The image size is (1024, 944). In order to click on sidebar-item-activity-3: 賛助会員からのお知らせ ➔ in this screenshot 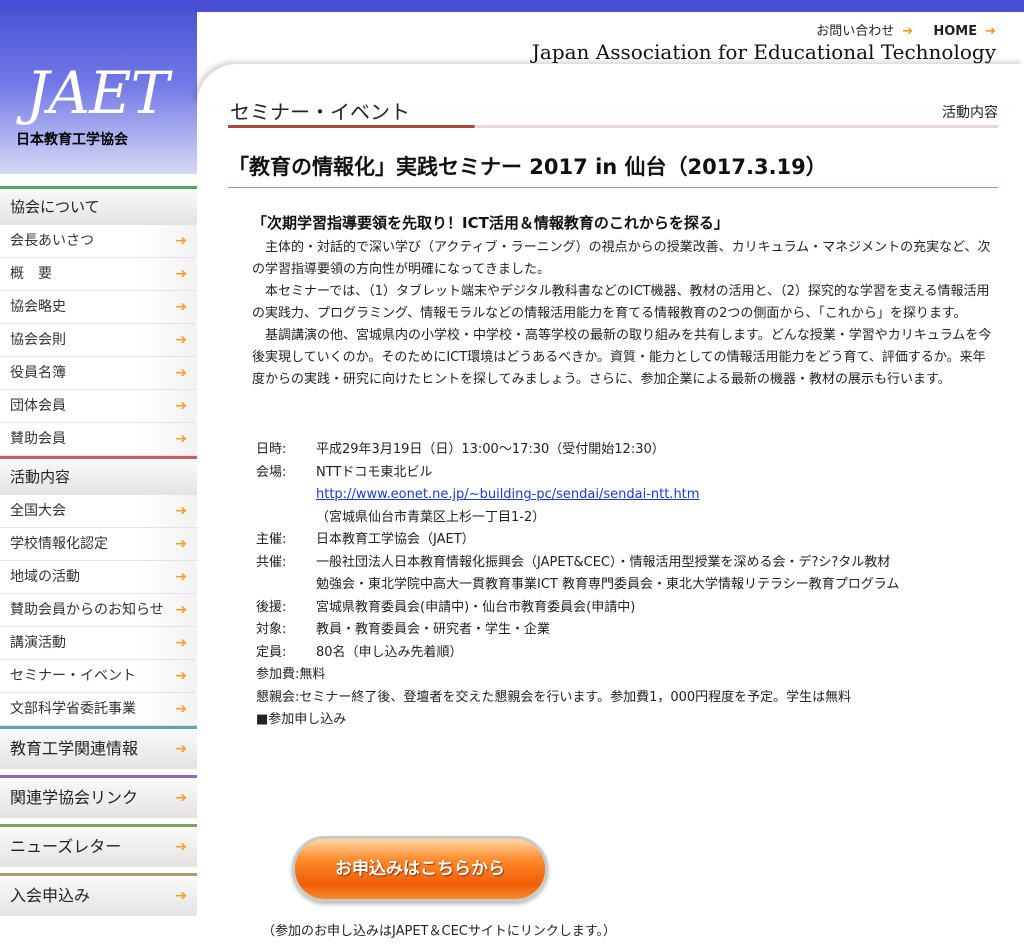, I will do `click(98, 610)`.